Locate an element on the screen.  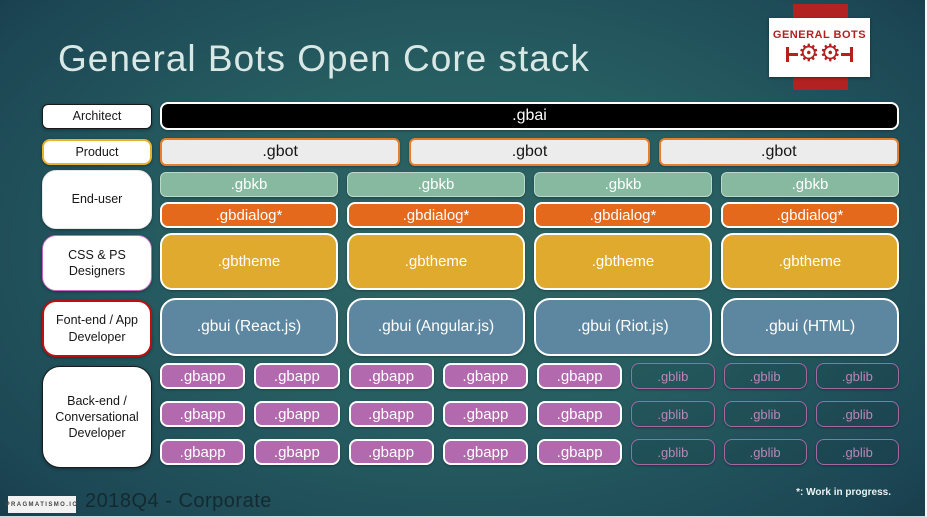
gear-line-left is located at coordinates (791, 54).